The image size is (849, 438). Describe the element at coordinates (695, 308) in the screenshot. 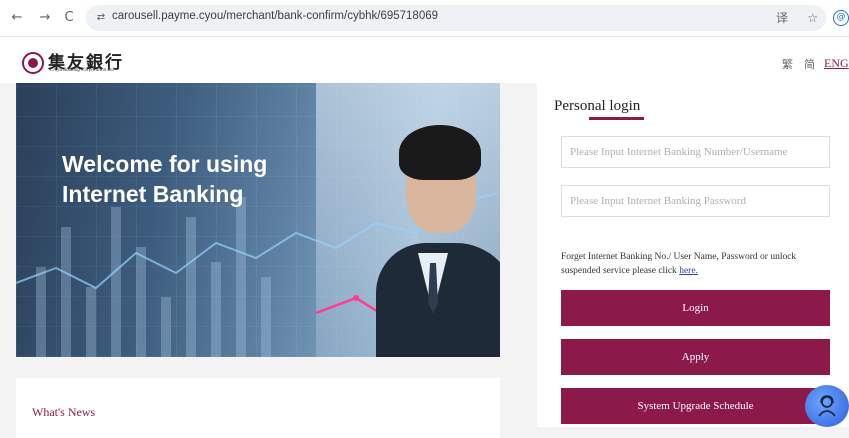

I see `login-button: Login` at that location.